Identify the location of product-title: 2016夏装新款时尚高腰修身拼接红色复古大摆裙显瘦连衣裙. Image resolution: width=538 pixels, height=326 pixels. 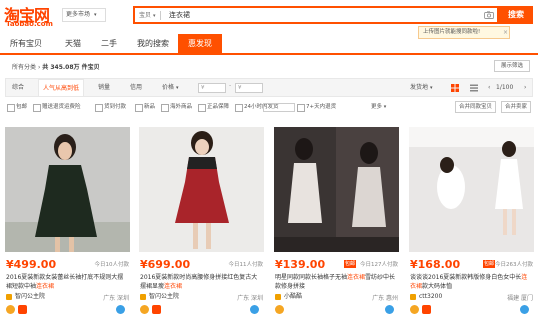
(201, 282).